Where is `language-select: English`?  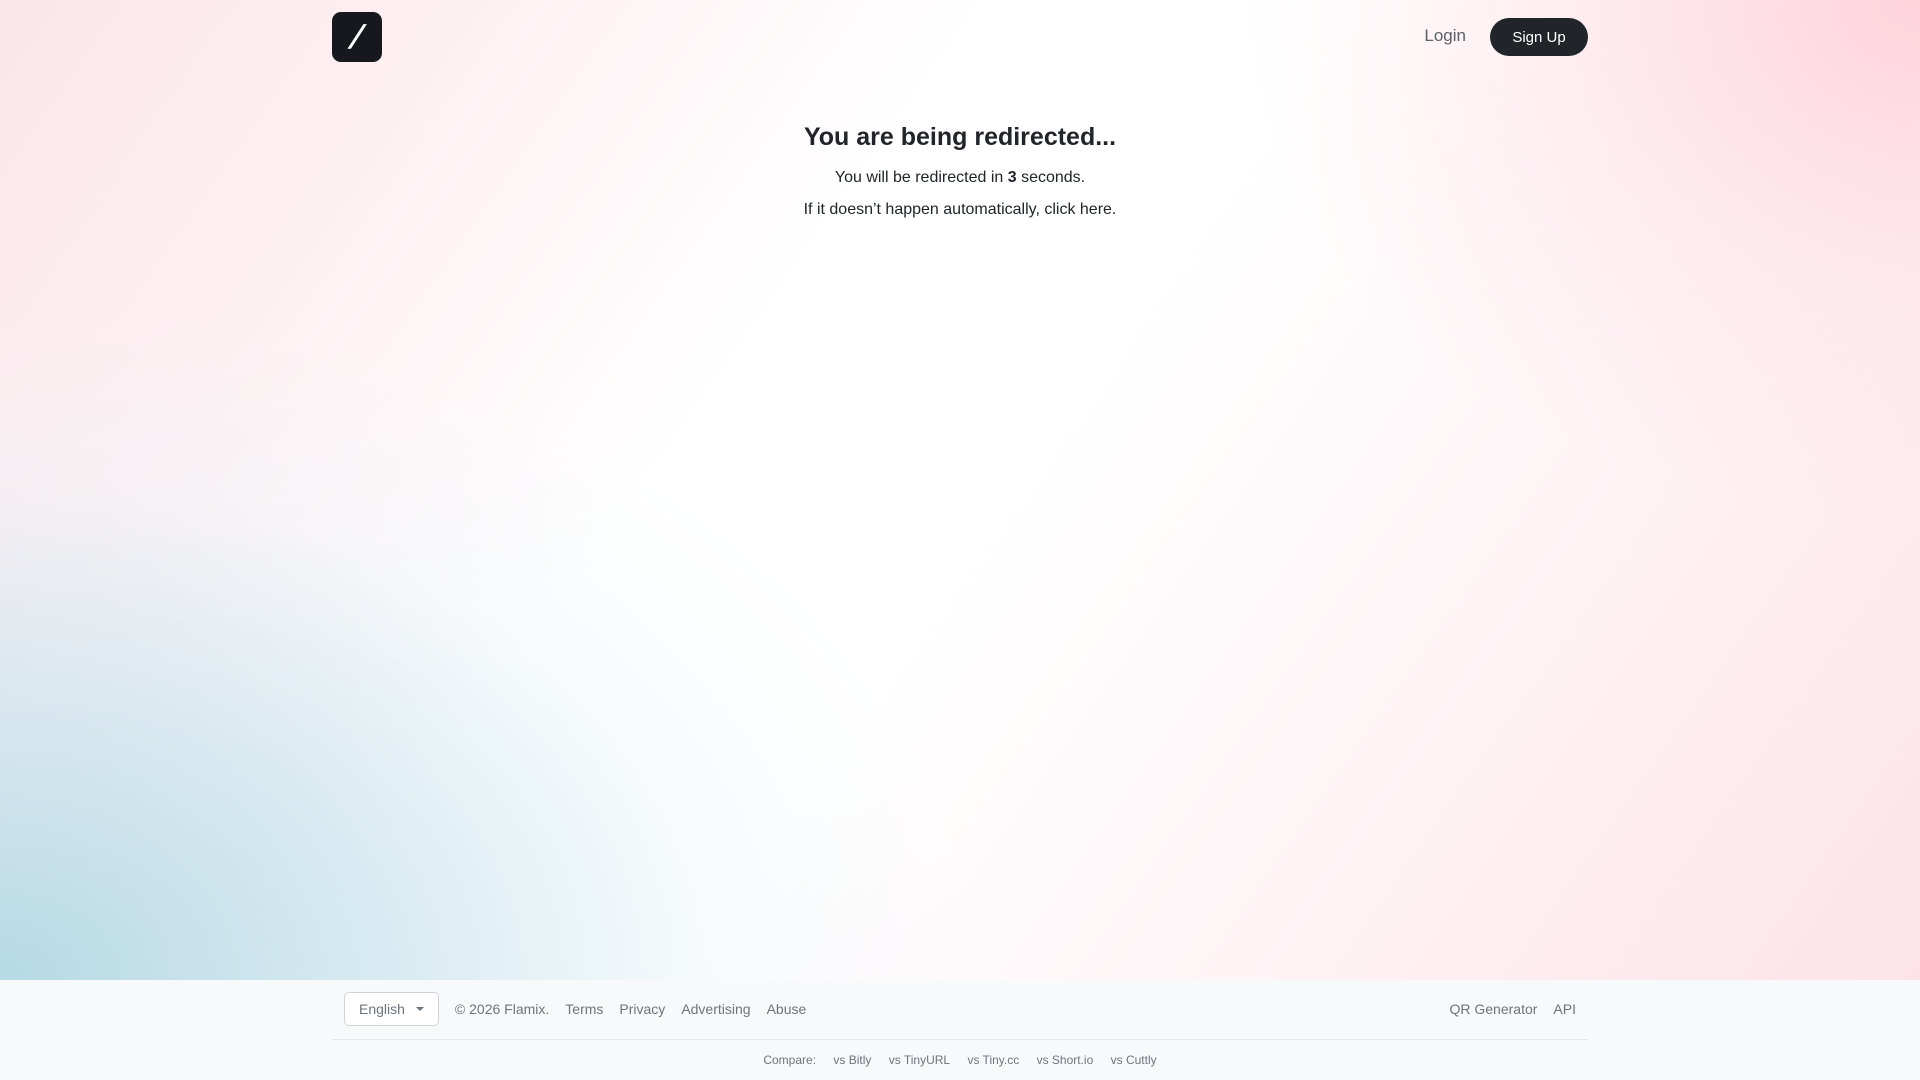 language-select: English is located at coordinates (391, 1009).